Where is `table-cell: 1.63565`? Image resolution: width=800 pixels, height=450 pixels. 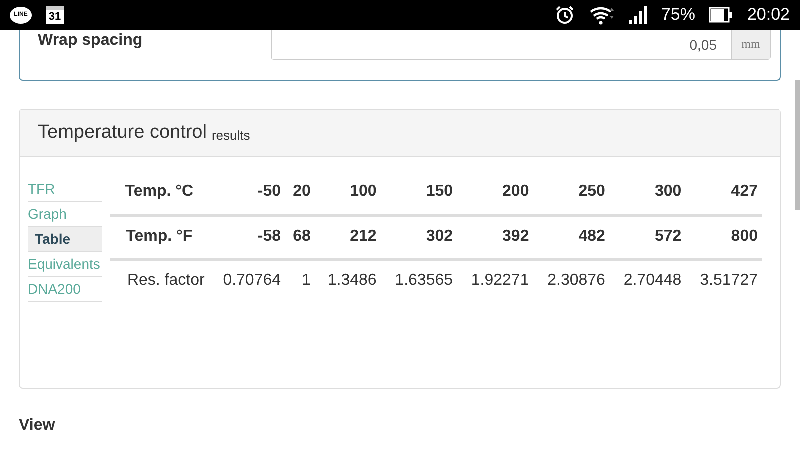
table-cell: 1.63565 is located at coordinates (419, 280).